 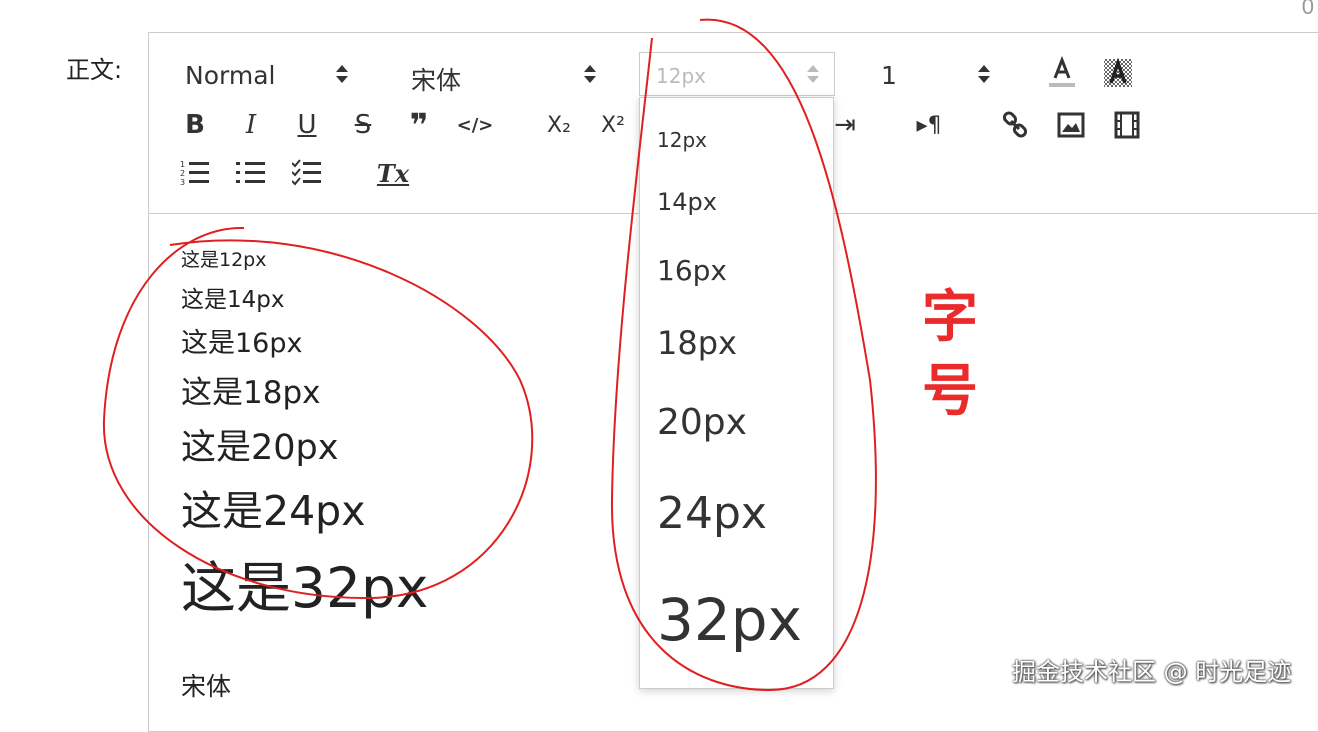 What do you see at coordinates (393, 173) in the screenshot?
I see `clean-format-button: Tx` at bounding box center [393, 173].